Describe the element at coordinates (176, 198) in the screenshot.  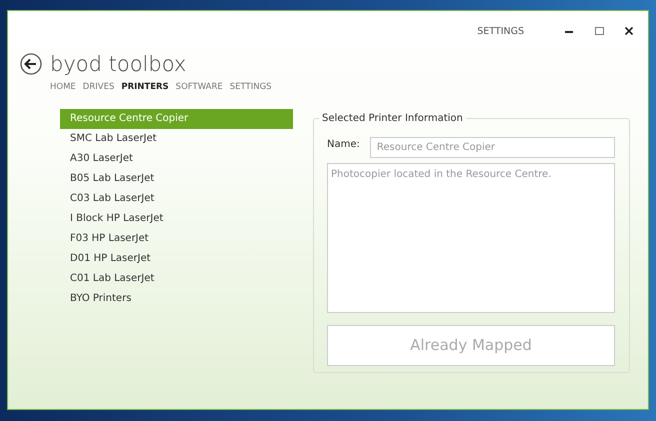
I see `printer-item: C03 Lab LaserJet` at that location.